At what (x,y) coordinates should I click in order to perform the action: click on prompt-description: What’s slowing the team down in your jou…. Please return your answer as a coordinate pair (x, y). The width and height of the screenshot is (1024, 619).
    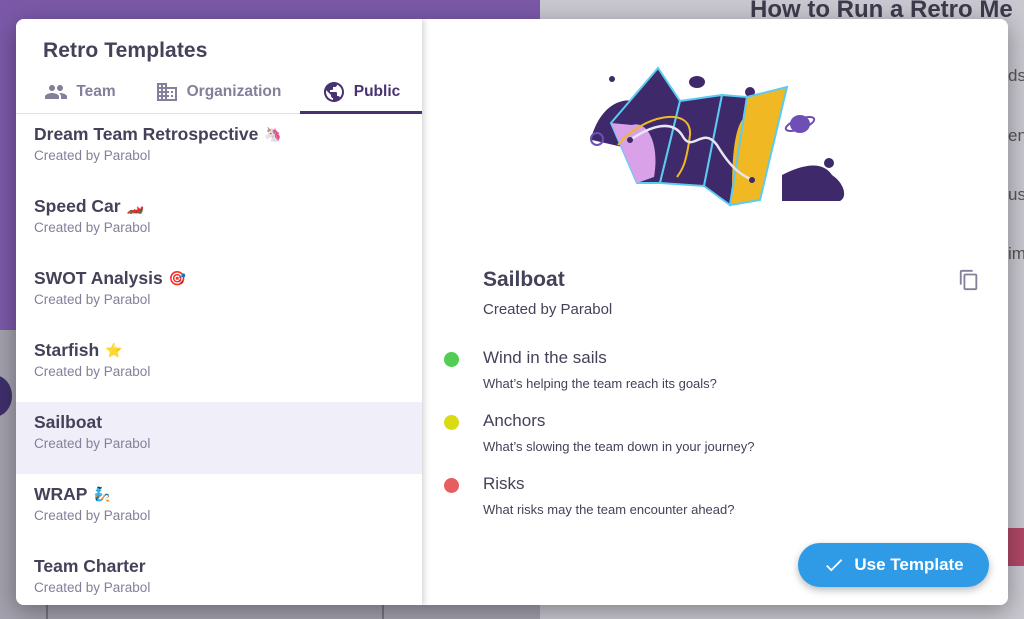
    Looking at the image, I should click on (619, 446).